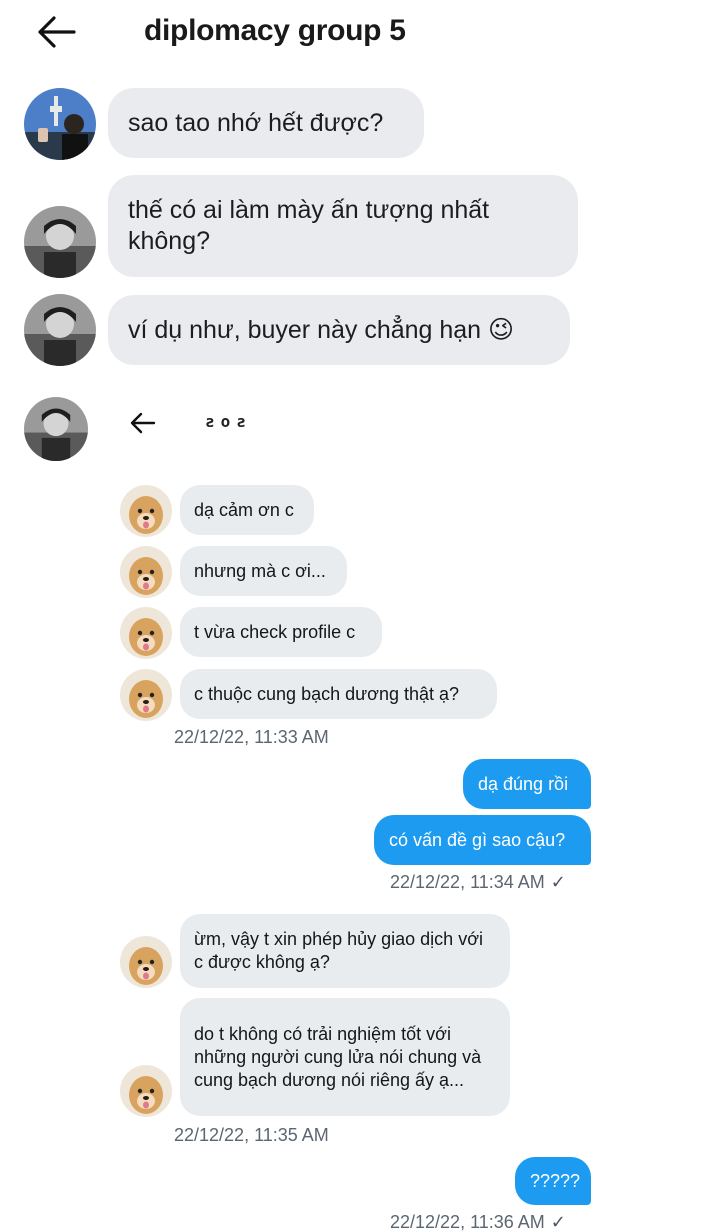 The width and height of the screenshot is (716, 1232). I want to click on chat-title: diplomacy group 5, so click(275, 30).